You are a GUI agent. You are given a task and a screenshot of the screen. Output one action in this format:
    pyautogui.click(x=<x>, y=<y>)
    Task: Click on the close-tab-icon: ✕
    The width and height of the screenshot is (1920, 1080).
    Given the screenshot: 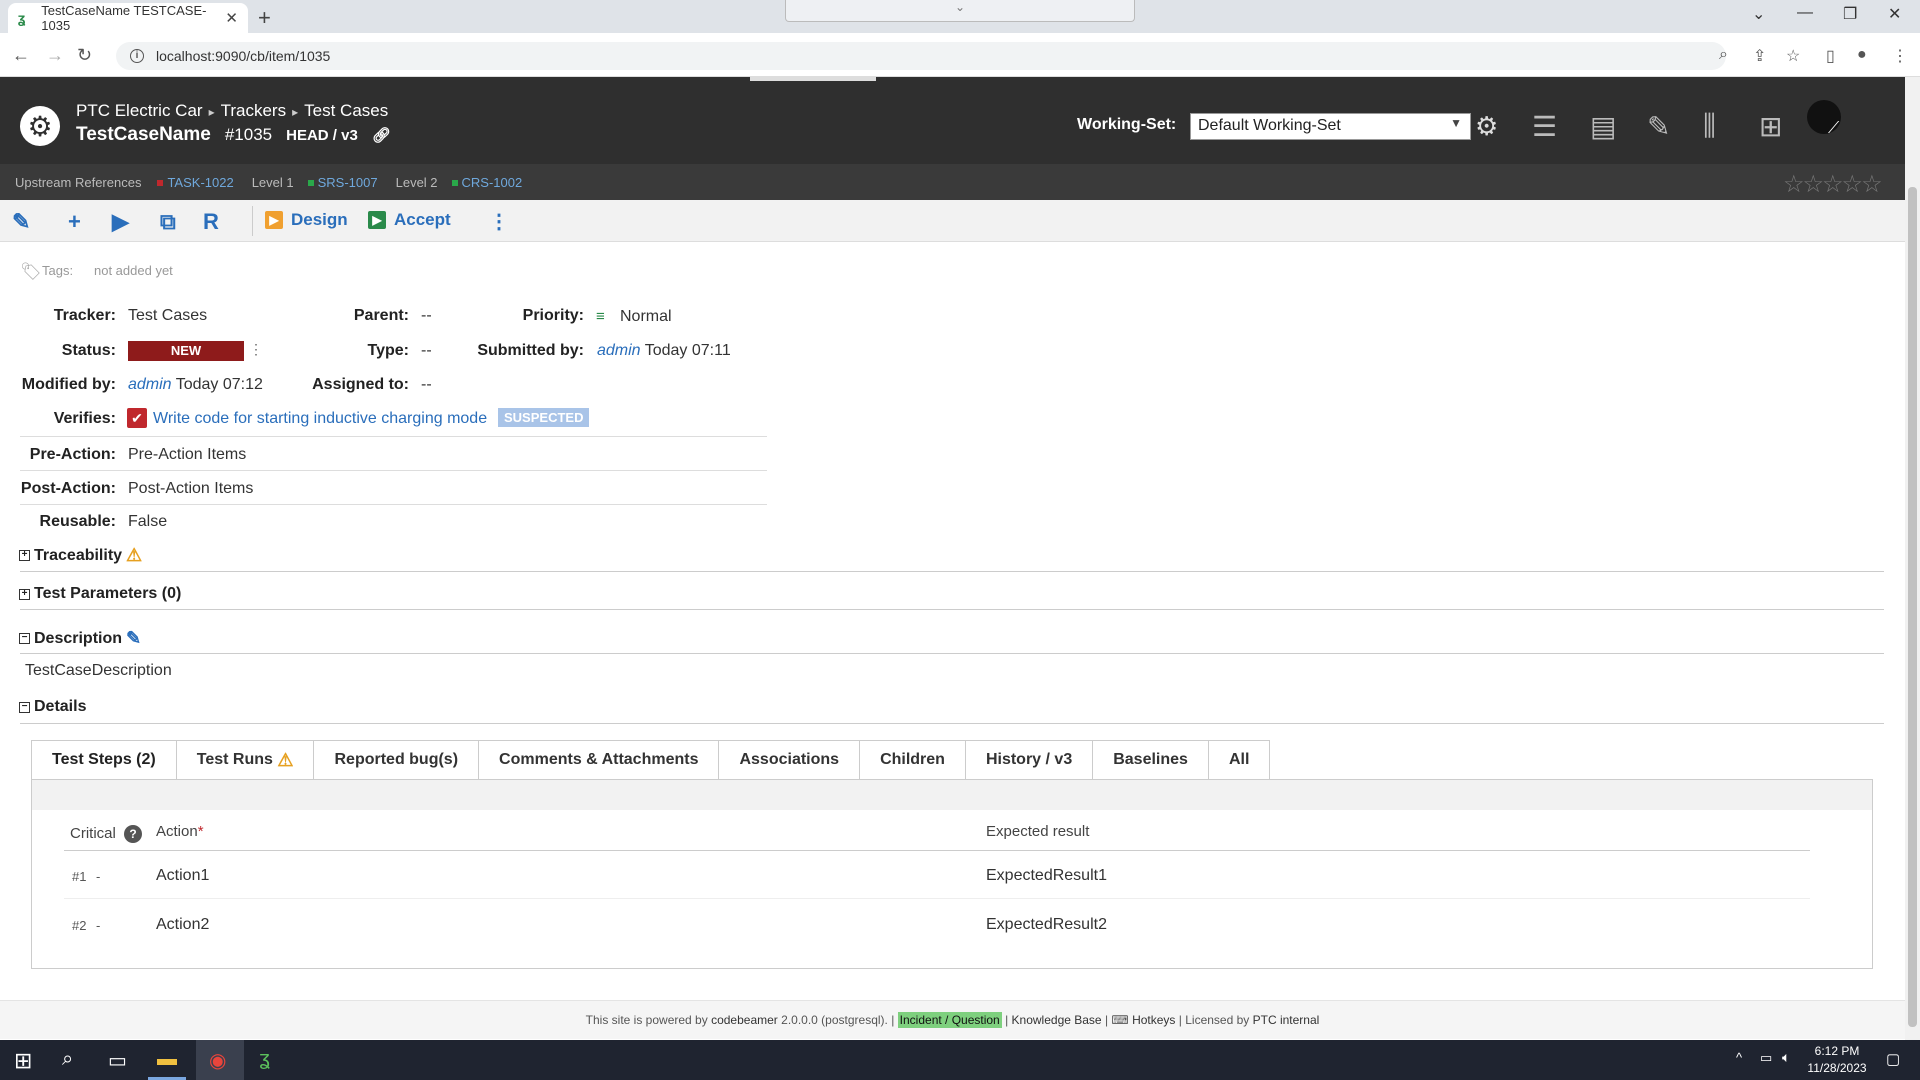 What is the action you would take?
    pyautogui.click(x=231, y=18)
    